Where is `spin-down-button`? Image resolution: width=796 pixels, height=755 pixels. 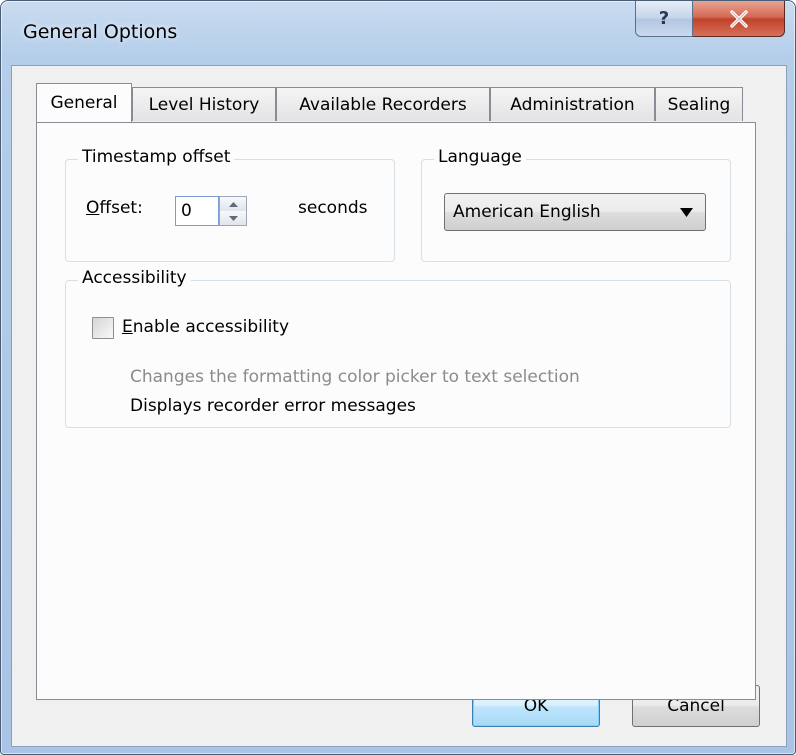
spin-down-button is located at coordinates (233, 218).